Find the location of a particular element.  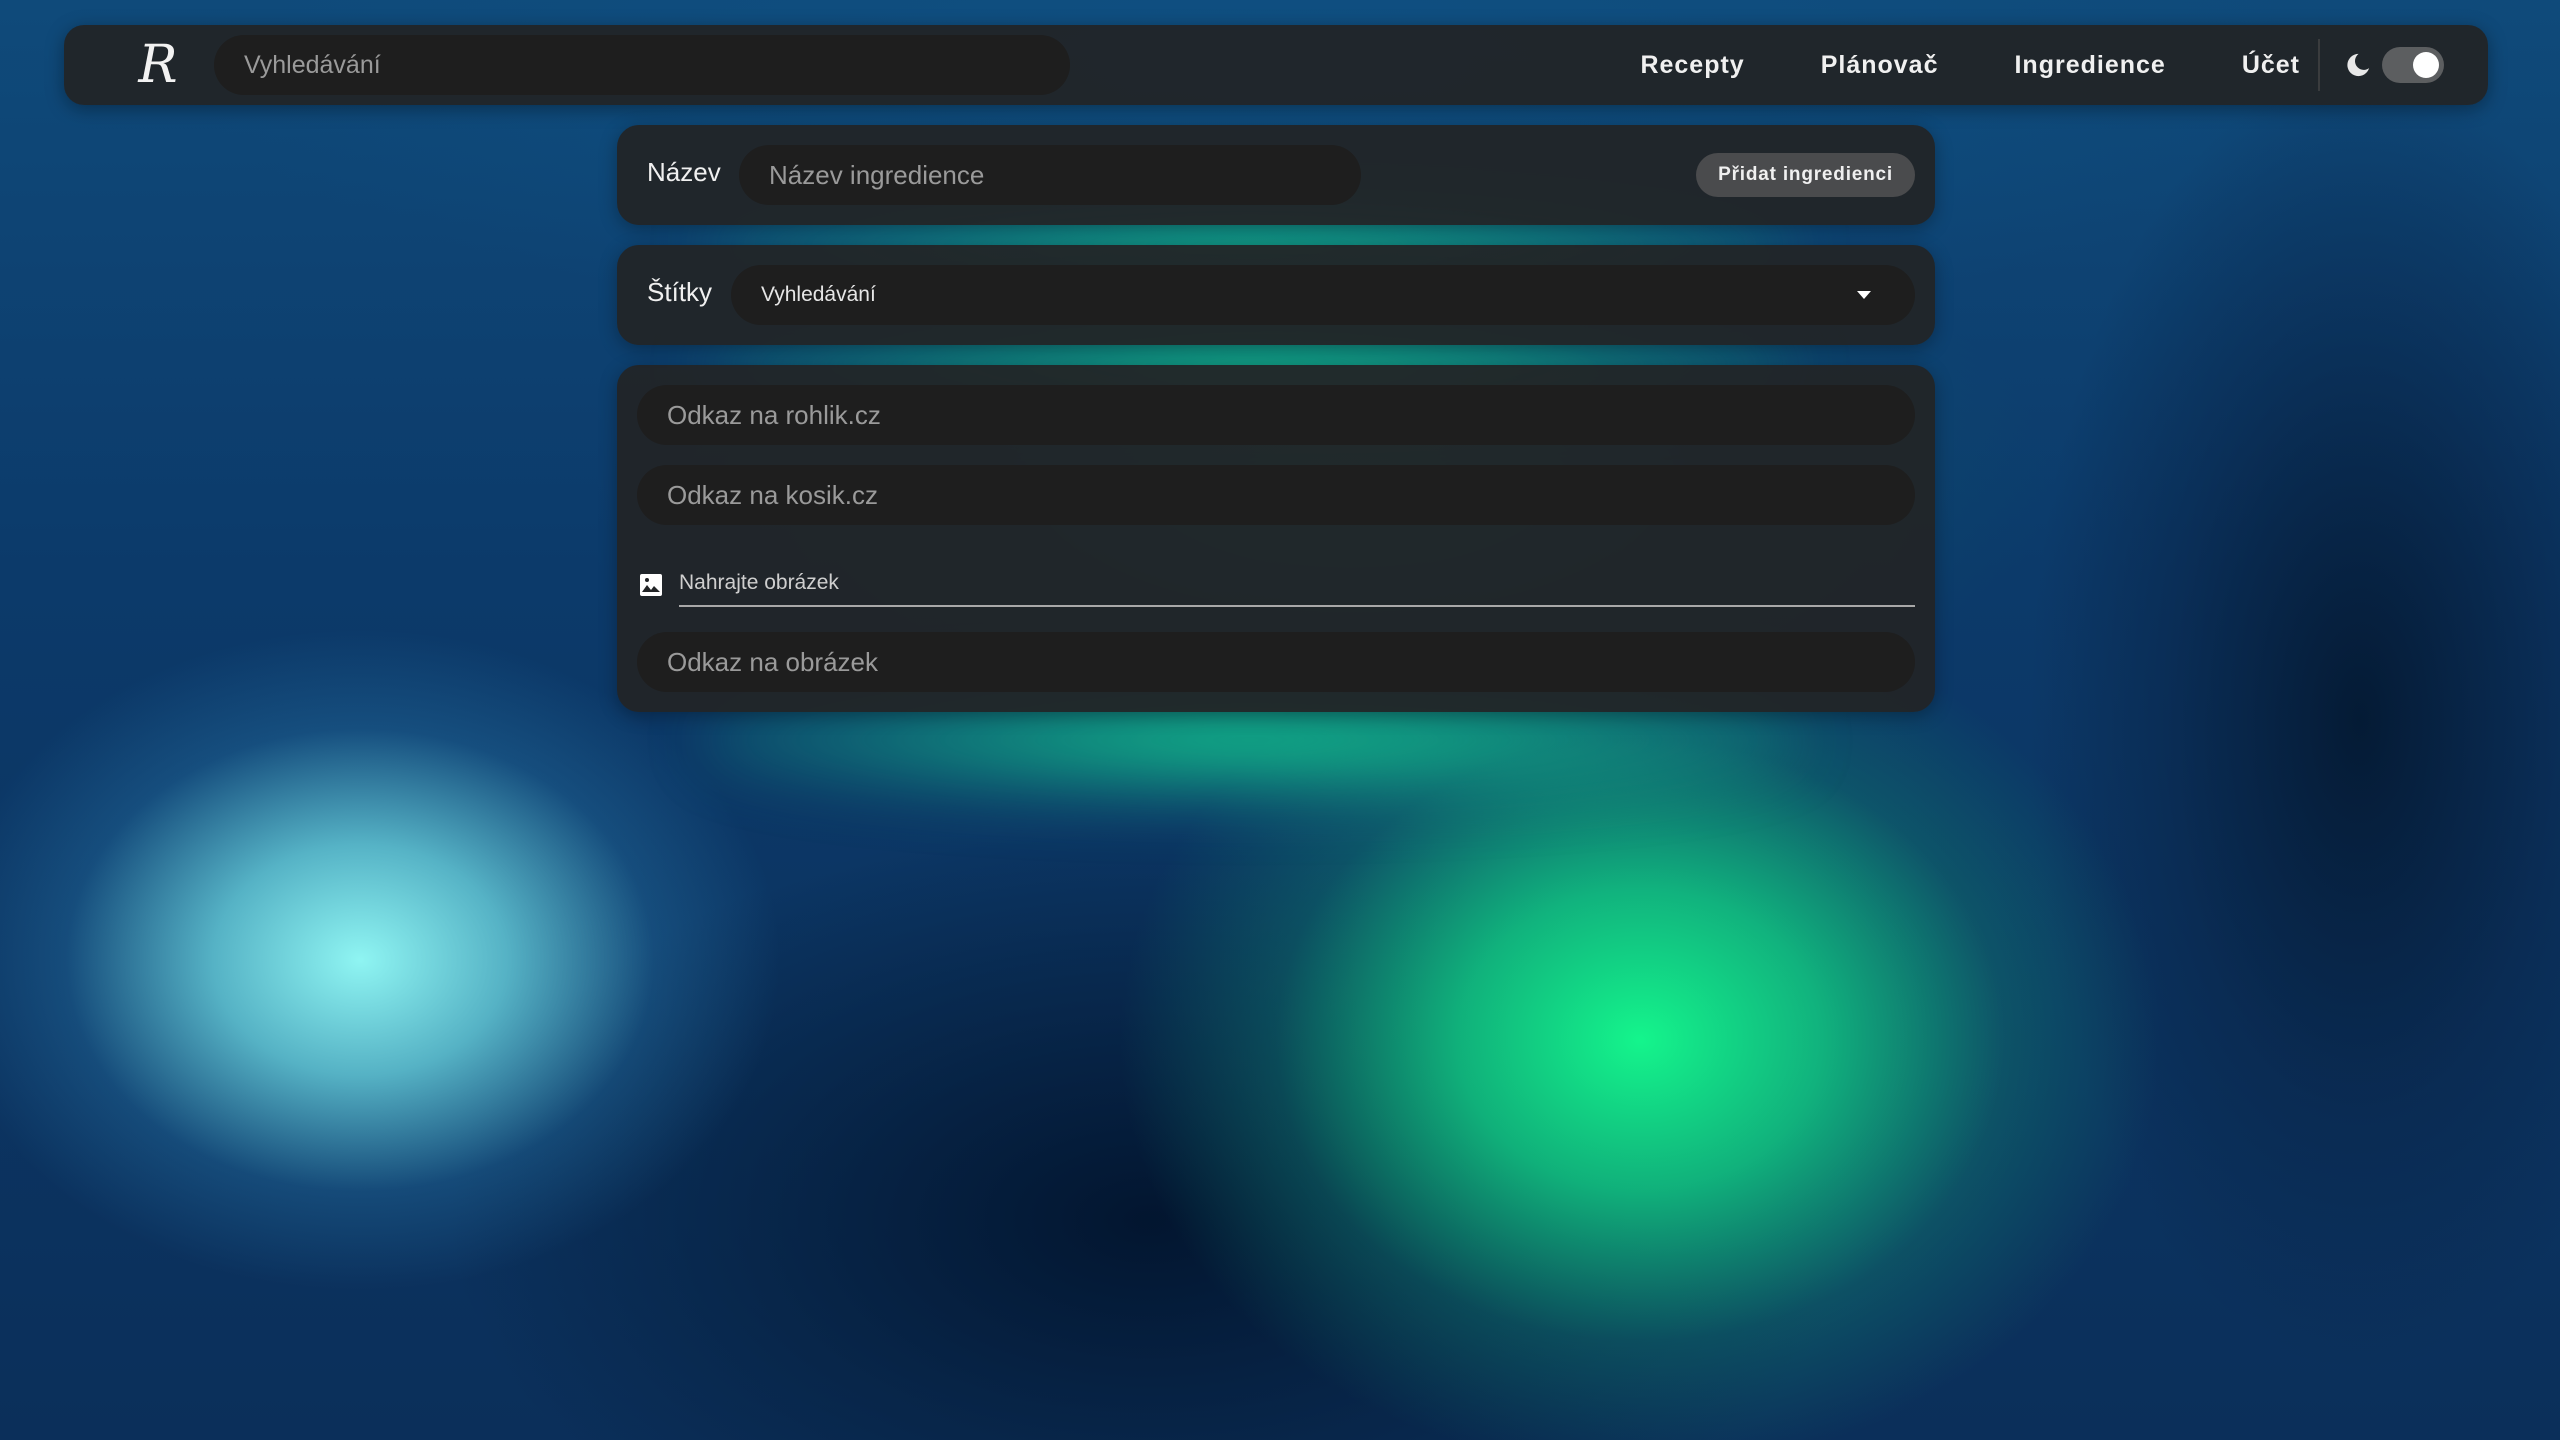

tags-select: Vyhledávání is located at coordinates (1323, 295).